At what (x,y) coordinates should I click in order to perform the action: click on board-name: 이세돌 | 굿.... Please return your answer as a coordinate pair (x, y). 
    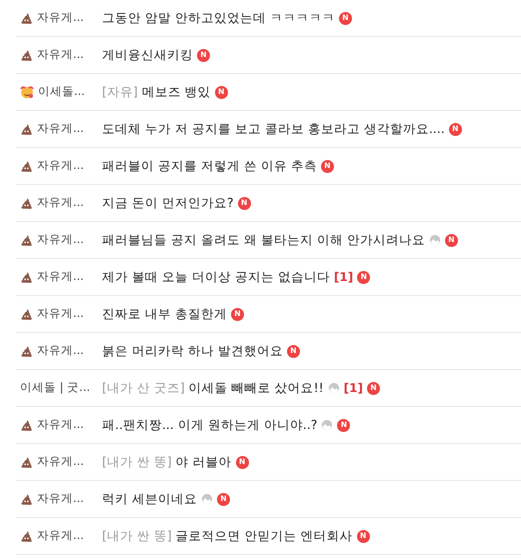
    Looking at the image, I should click on (55, 387).